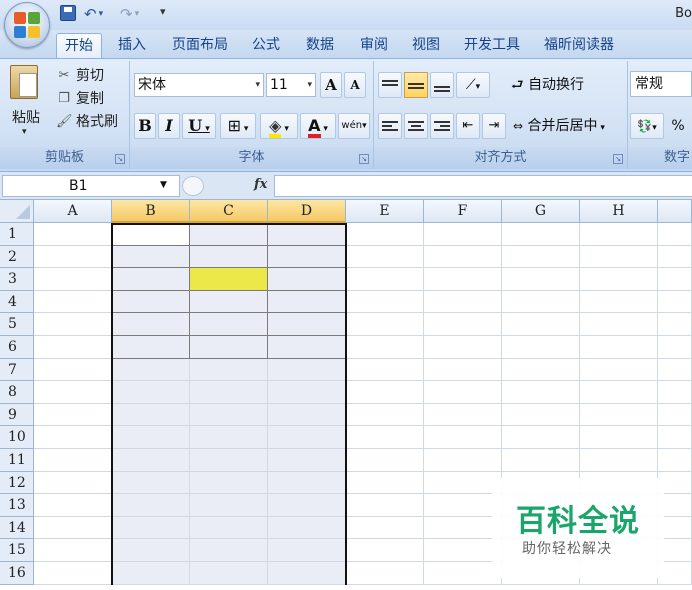 Image resolution: width=692 pixels, height=590 pixels. What do you see at coordinates (463, 324) in the screenshot?
I see `cell-f5` at bounding box center [463, 324].